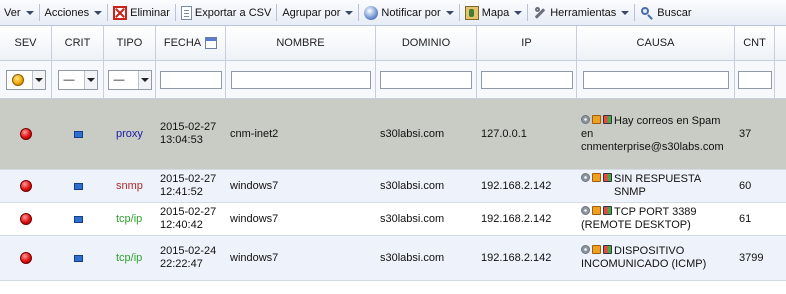 This screenshot has height=294, width=786. Describe the element at coordinates (317, 12) in the screenshot. I see `menu-agrupar-por: Agrupar por` at that location.